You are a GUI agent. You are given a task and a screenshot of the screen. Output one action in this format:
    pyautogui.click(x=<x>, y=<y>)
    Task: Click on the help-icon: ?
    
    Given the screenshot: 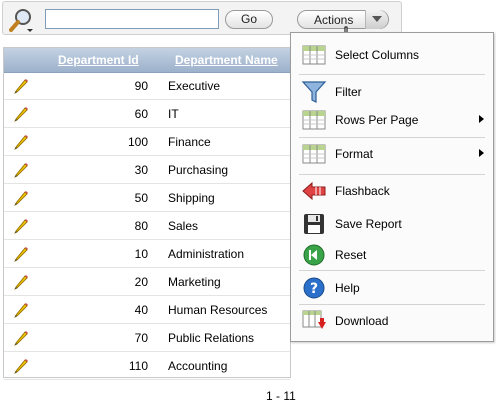 What is the action you would take?
    pyautogui.click(x=314, y=288)
    